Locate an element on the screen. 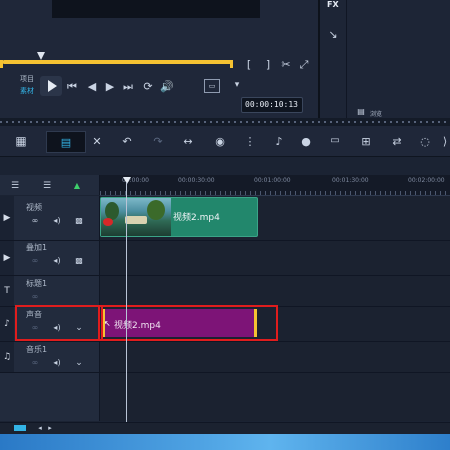  timeline-view-button: ▤ is located at coordinates (66, 142).